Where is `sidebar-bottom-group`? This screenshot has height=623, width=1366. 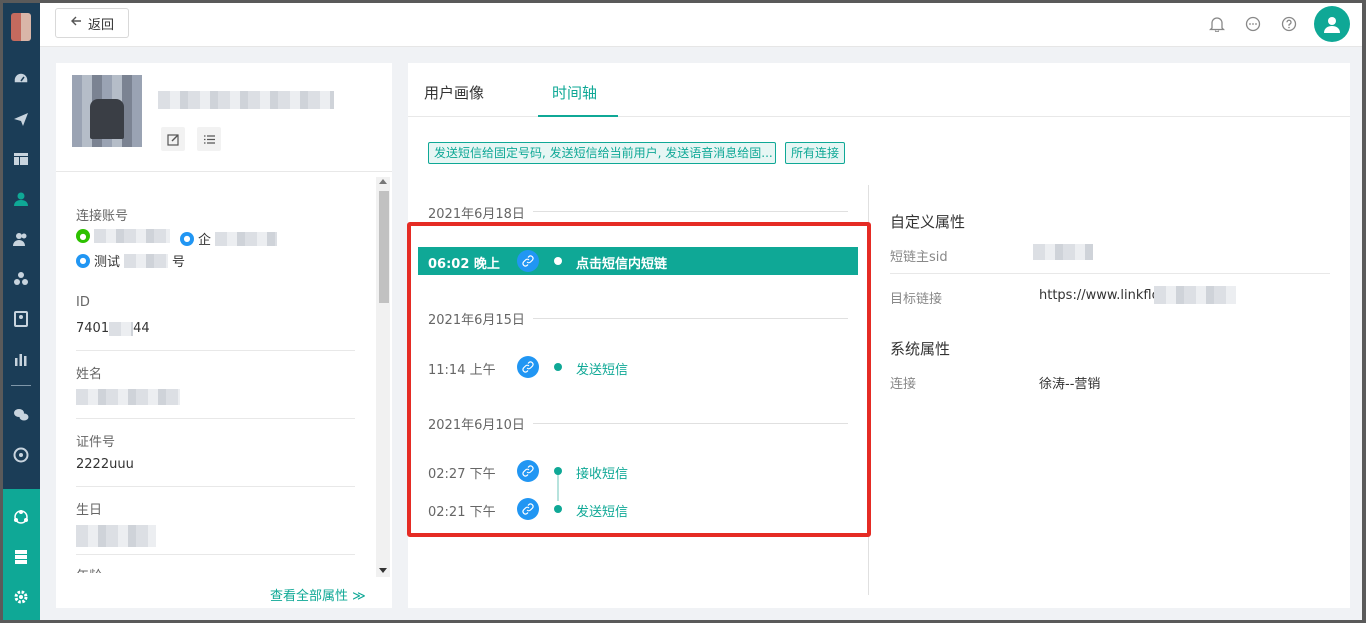 sidebar-bottom-group is located at coordinates (21, 554).